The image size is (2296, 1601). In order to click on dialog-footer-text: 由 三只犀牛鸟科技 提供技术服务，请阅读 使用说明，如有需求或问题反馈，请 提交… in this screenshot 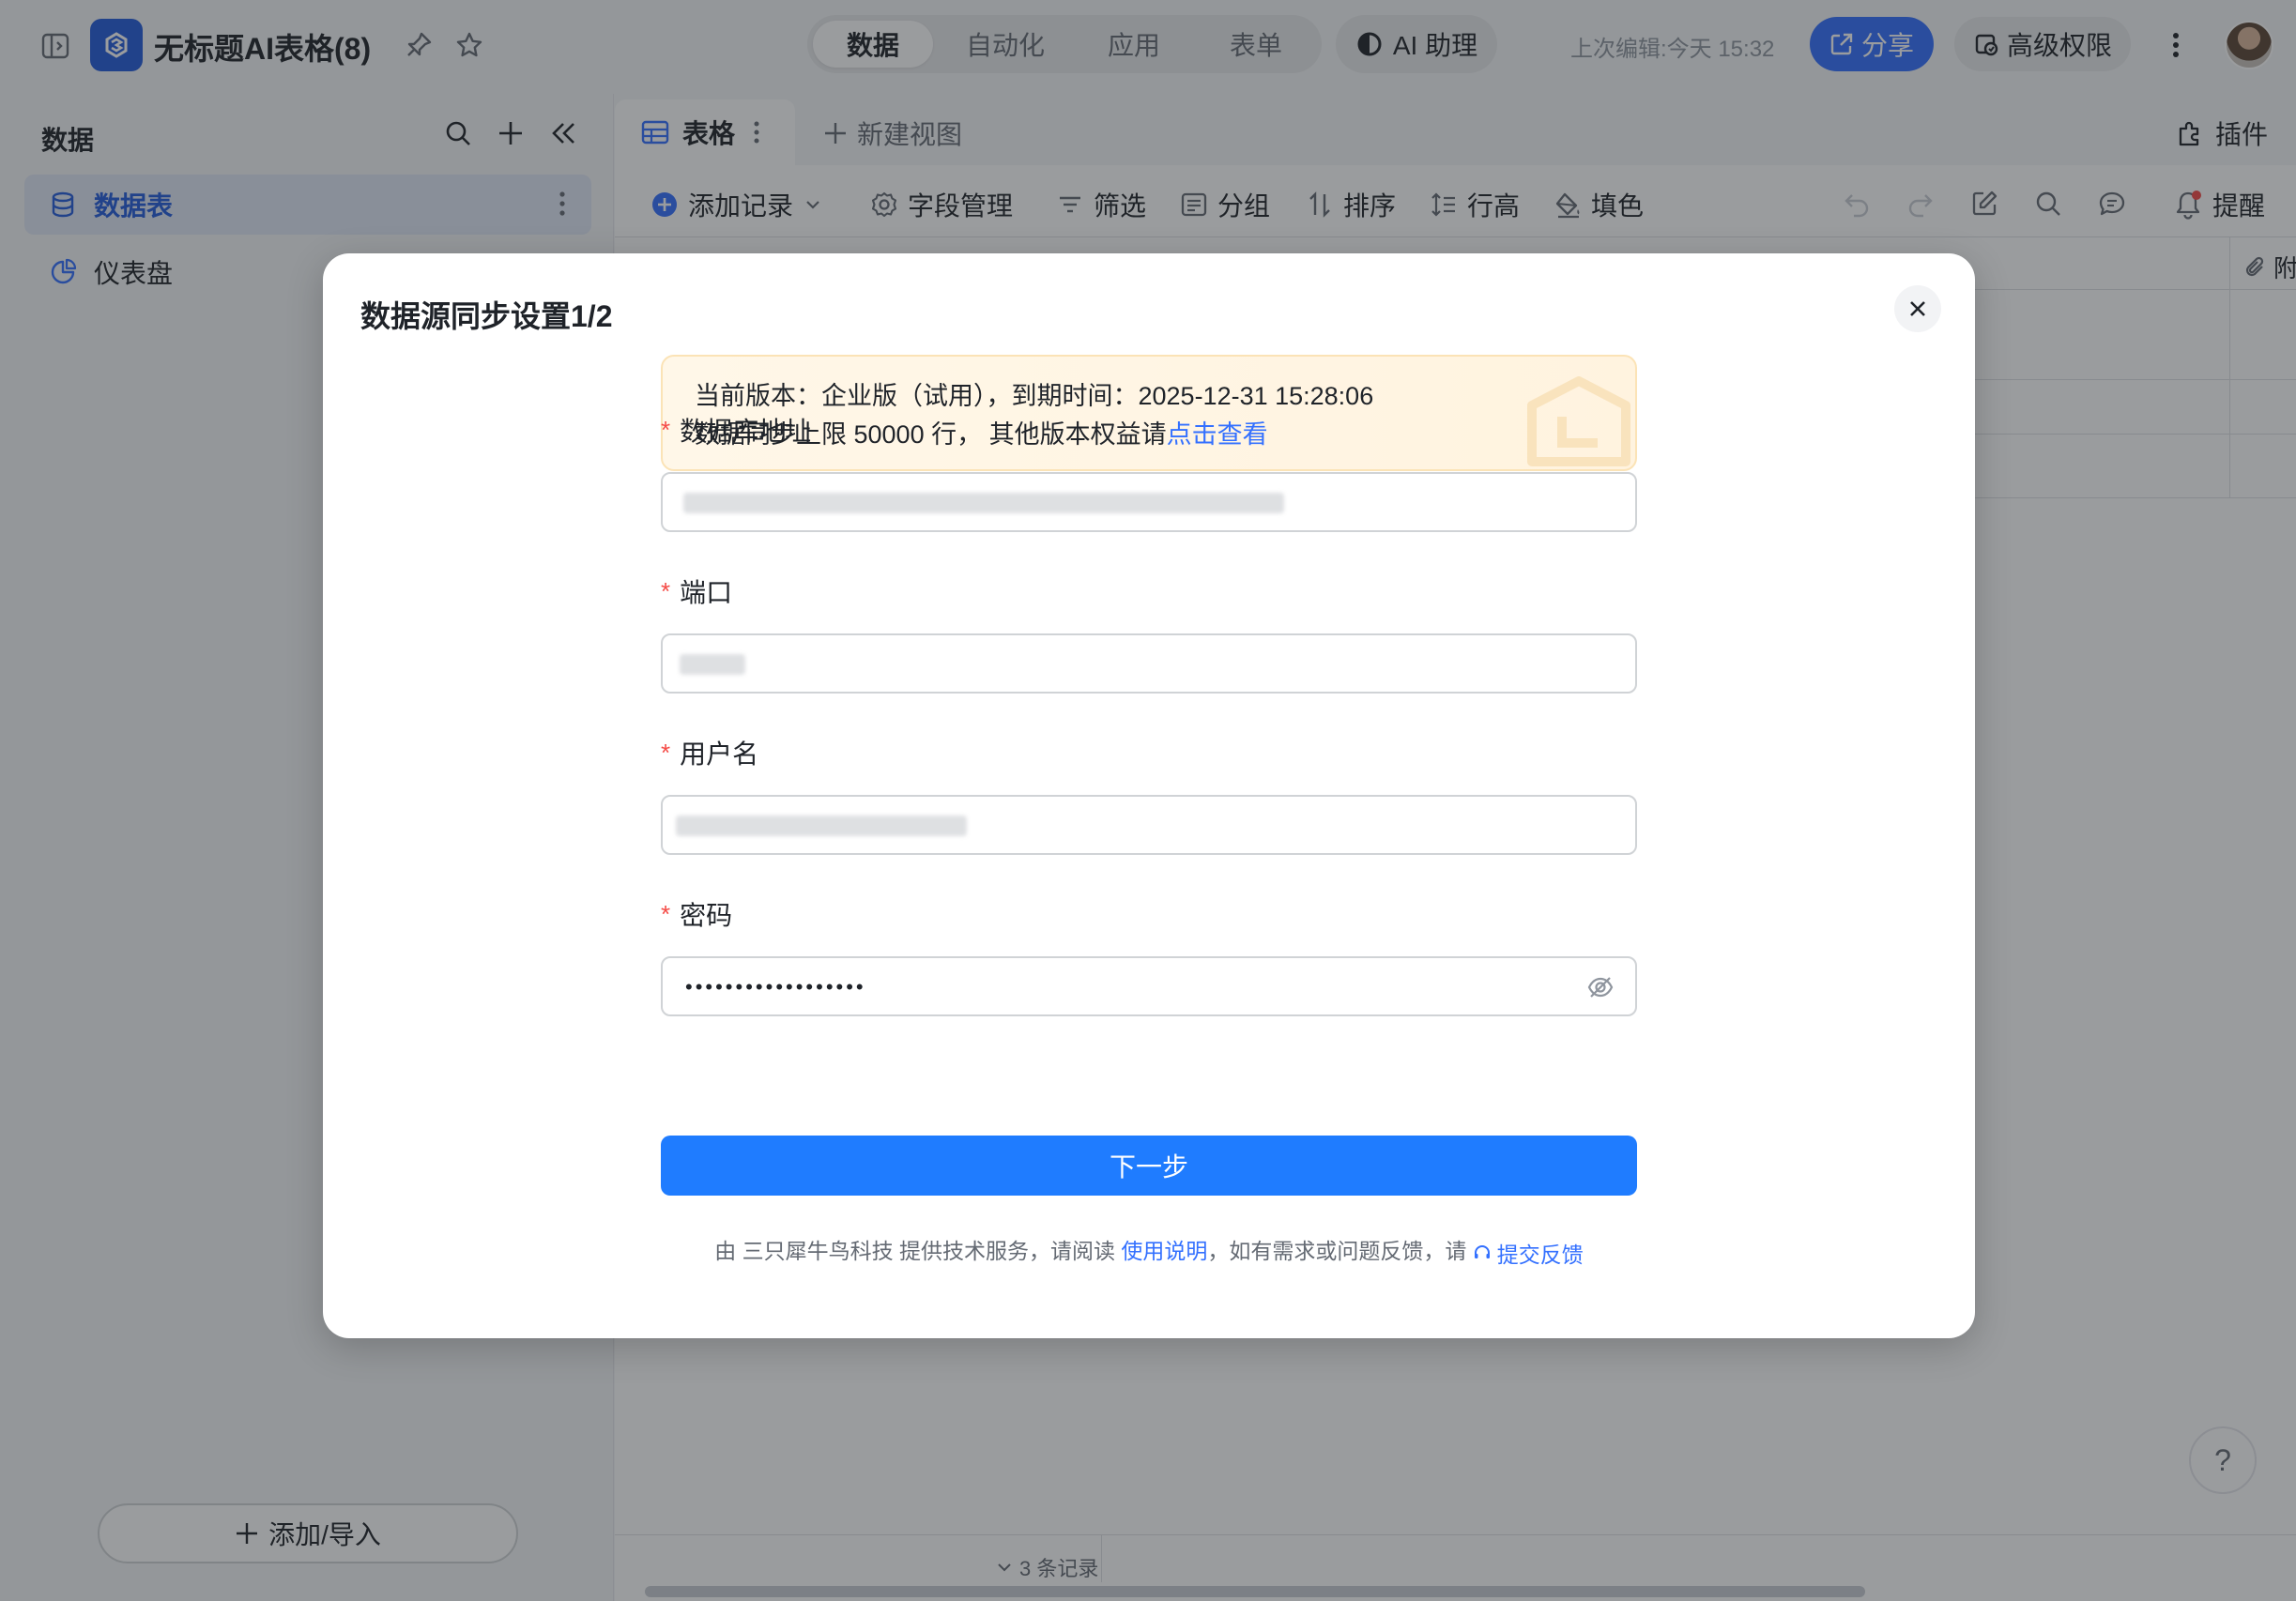, I will do `click(1149, 1251)`.